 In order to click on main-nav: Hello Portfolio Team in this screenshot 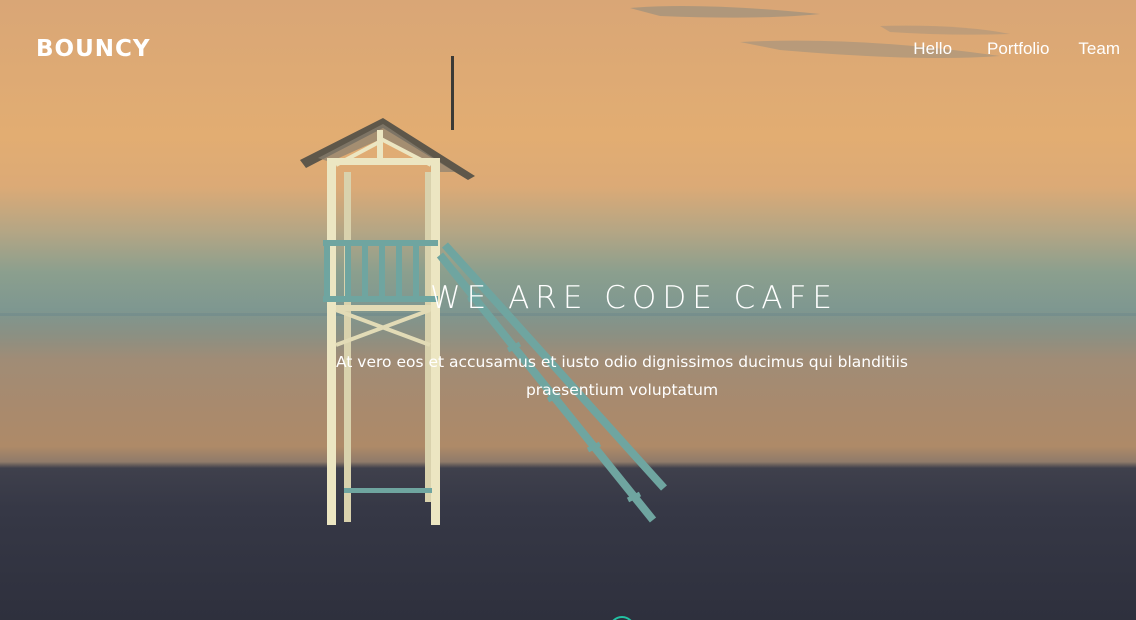, I will do `click(1016, 49)`.